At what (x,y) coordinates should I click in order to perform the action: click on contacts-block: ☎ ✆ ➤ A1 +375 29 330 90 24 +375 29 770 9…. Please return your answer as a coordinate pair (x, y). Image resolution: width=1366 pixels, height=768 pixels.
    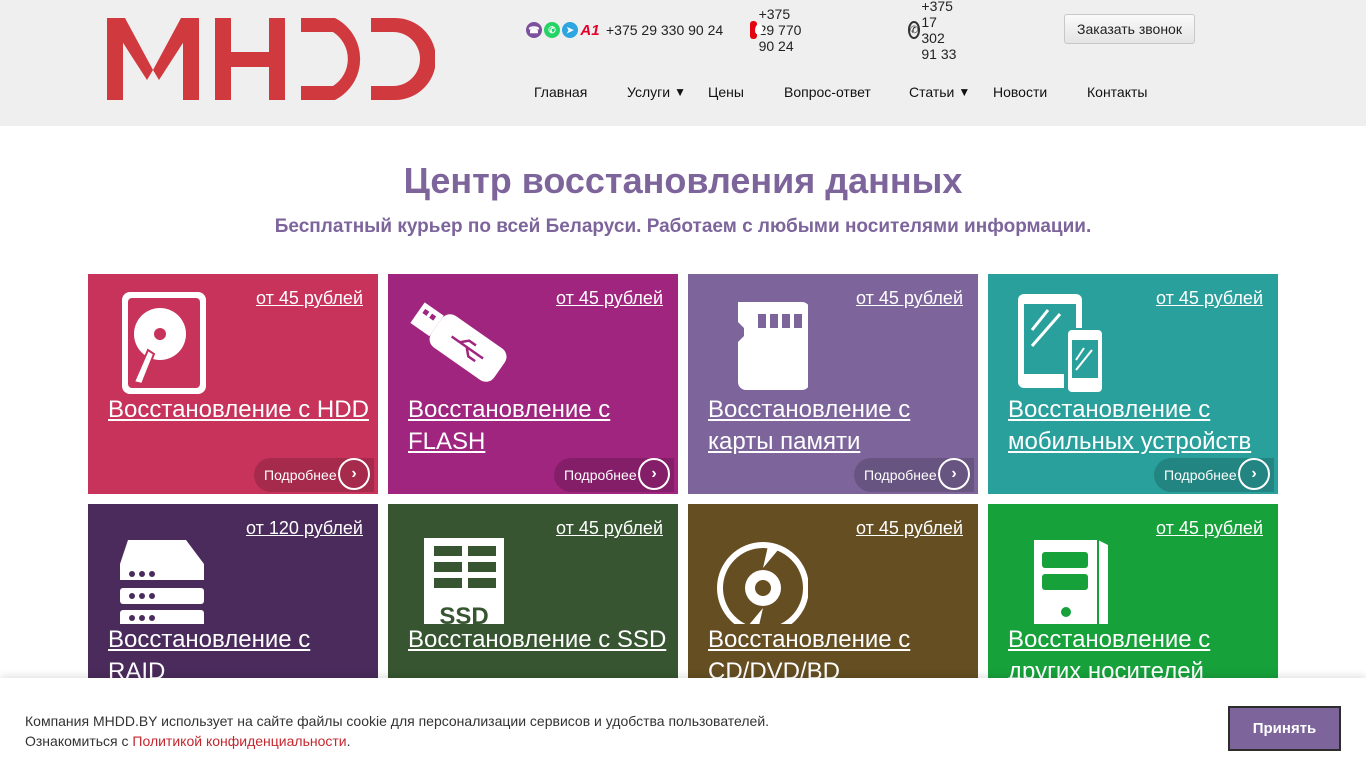
    Looking at the image, I should click on (741, 31).